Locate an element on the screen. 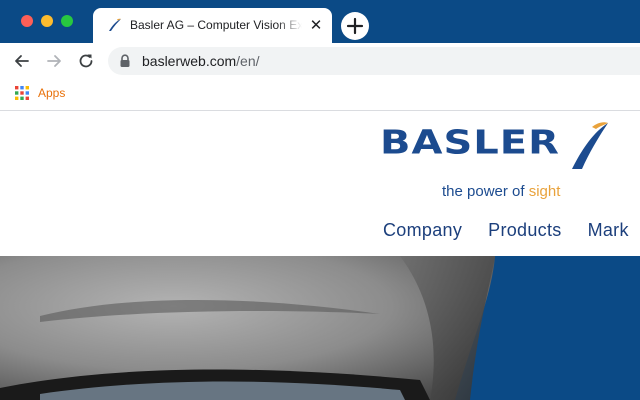  tagline-accent: sight is located at coordinates (544, 191).